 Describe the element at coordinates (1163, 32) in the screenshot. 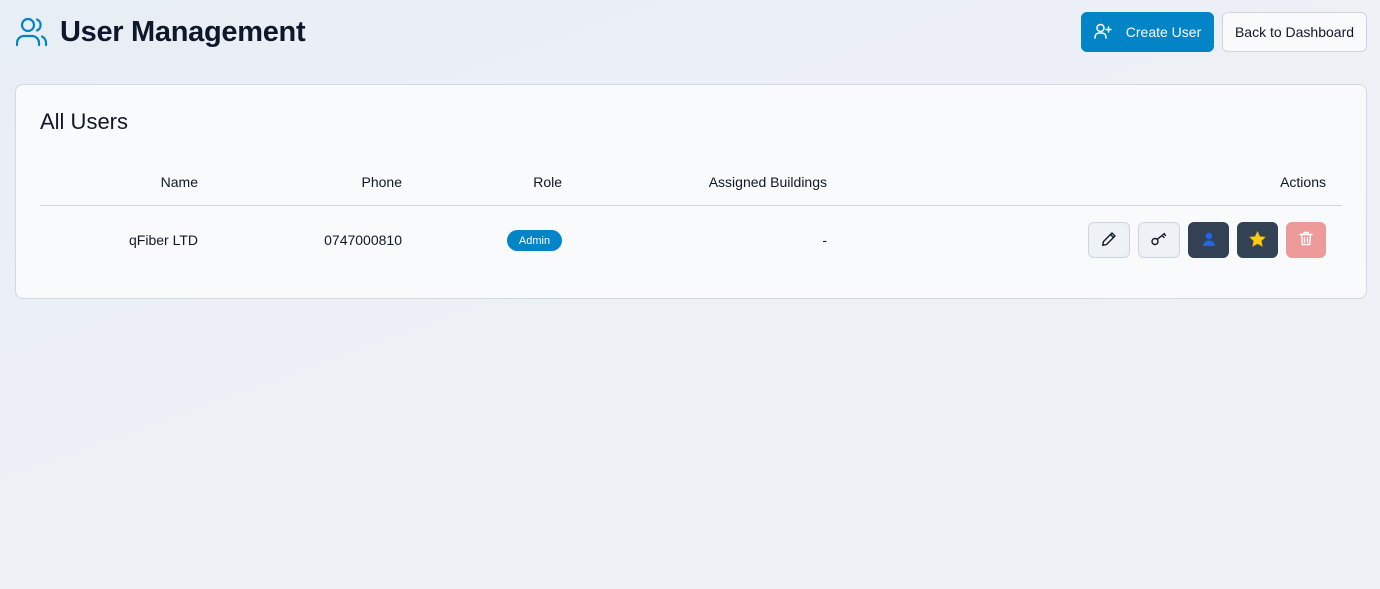

I see `create-user-label: Create User` at that location.